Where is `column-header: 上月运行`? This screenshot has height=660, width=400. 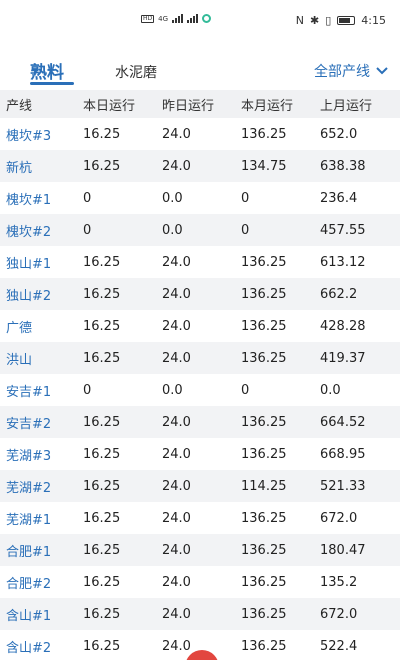
column-header: 上月运行 is located at coordinates (346, 106).